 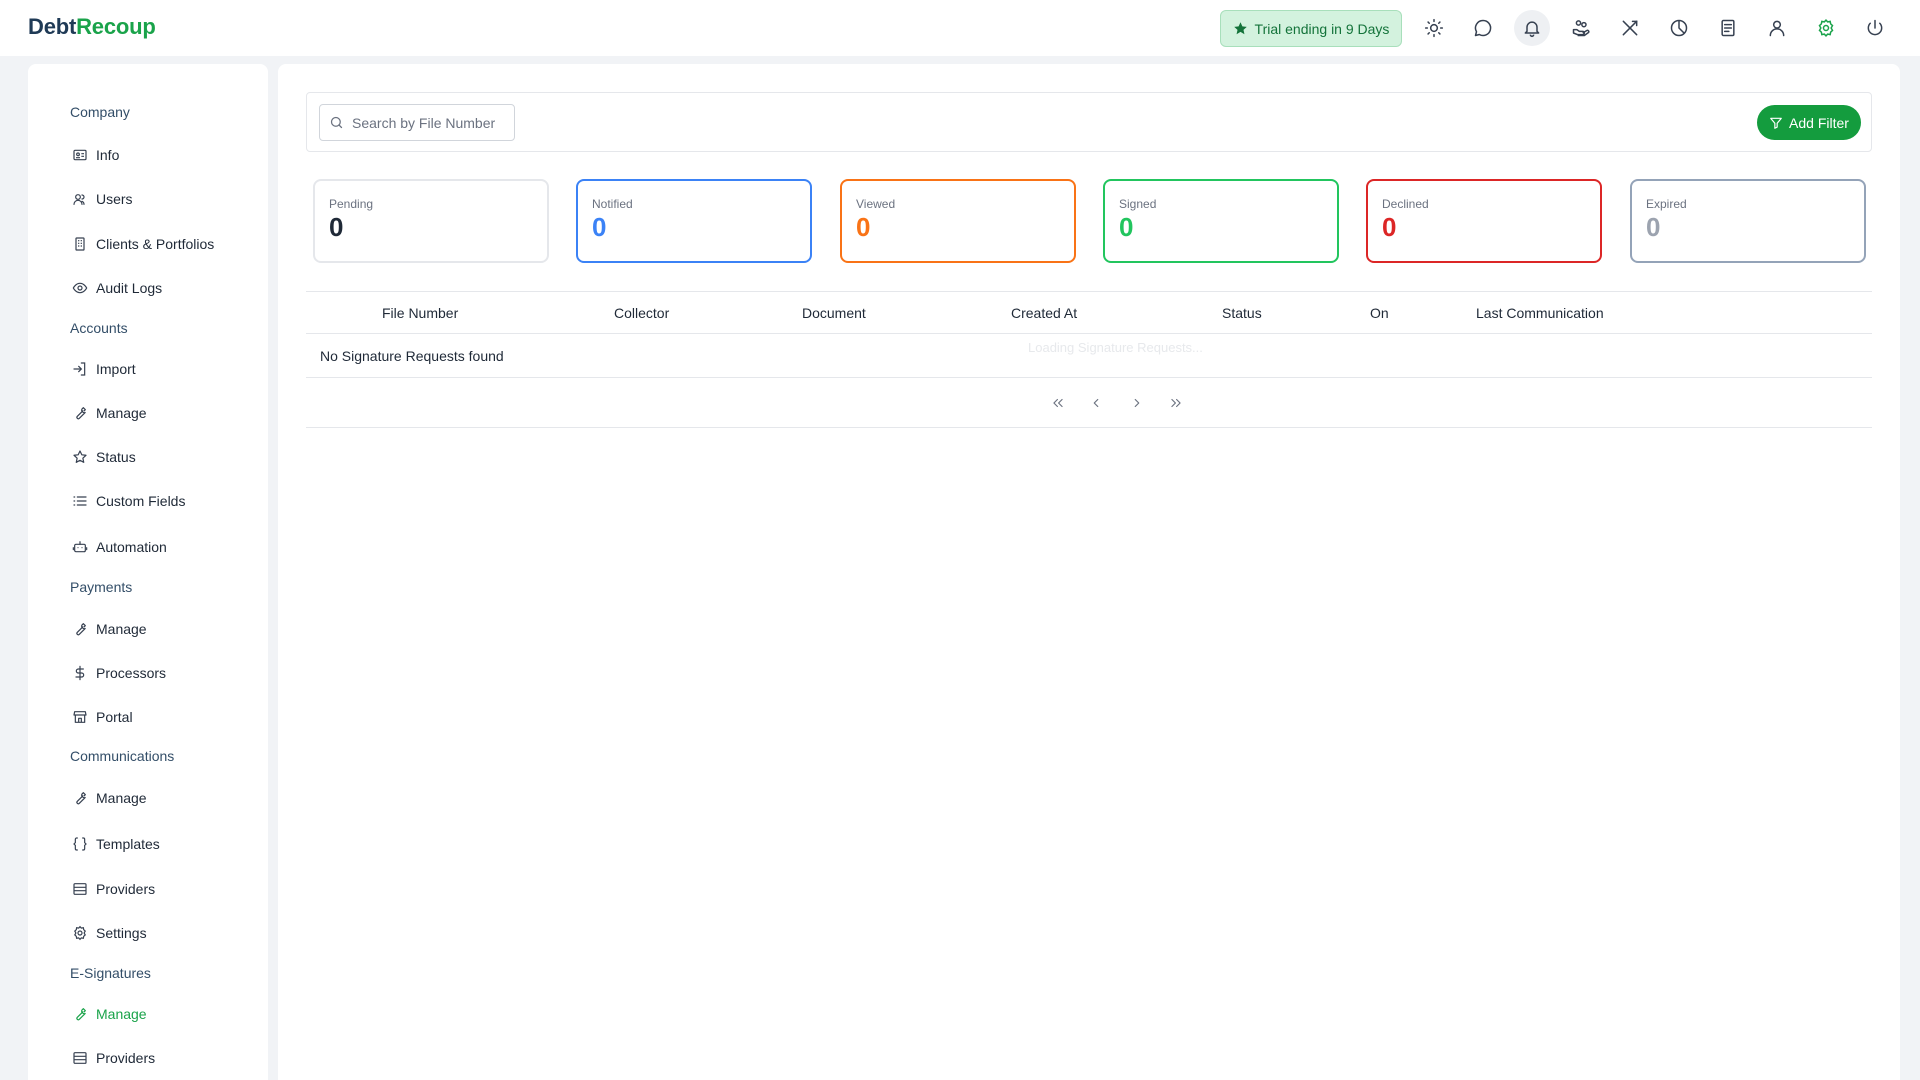 What do you see at coordinates (129, 288) in the screenshot?
I see `sidebar-item-label: Audit Logs` at bounding box center [129, 288].